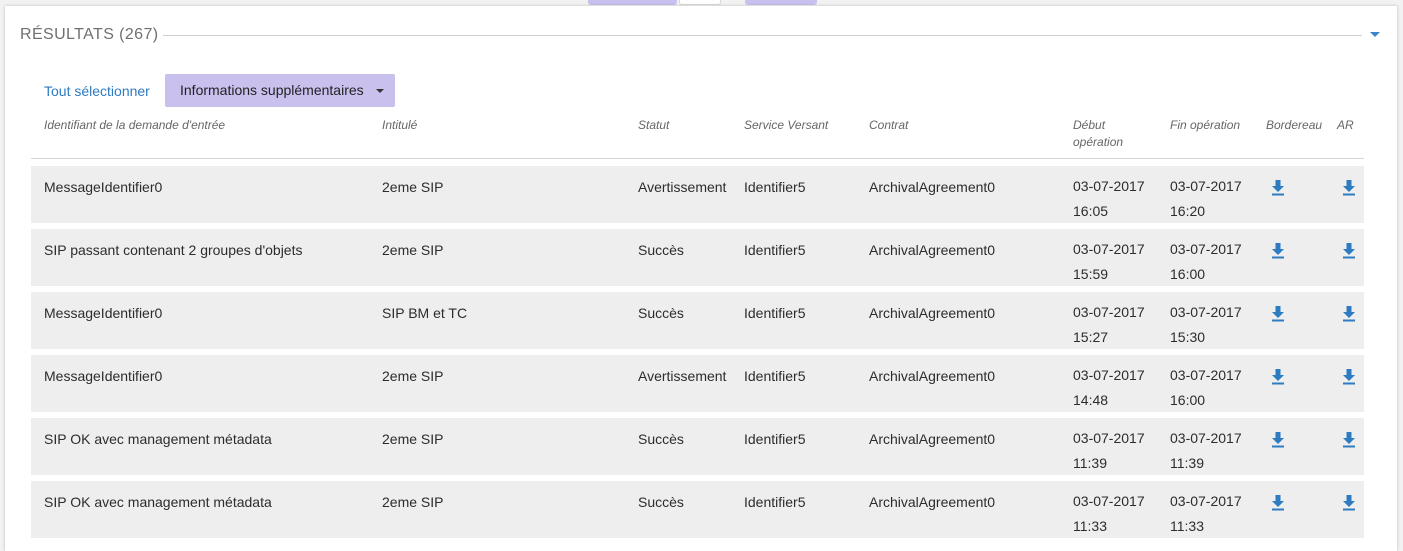 The width and height of the screenshot is (1403, 551). Describe the element at coordinates (1375, 34) in the screenshot. I see `chevron-down-icon` at that location.